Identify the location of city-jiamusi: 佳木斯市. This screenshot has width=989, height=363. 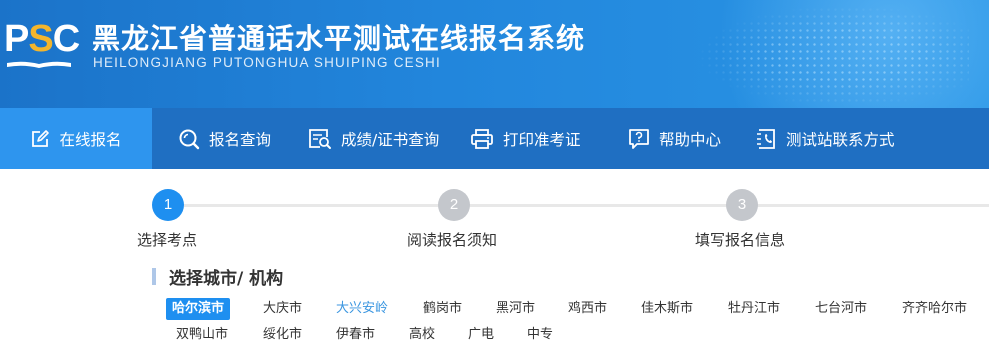
(667, 309).